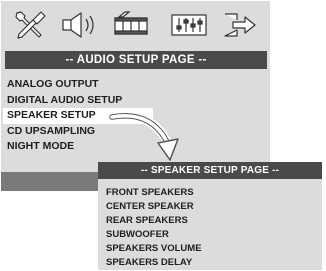 This screenshot has width=326, height=271. Describe the element at coordinates (211, 207) in the screenshot. I see `submenu-item-center-speaker: CENTER SPEAKER` at that location.